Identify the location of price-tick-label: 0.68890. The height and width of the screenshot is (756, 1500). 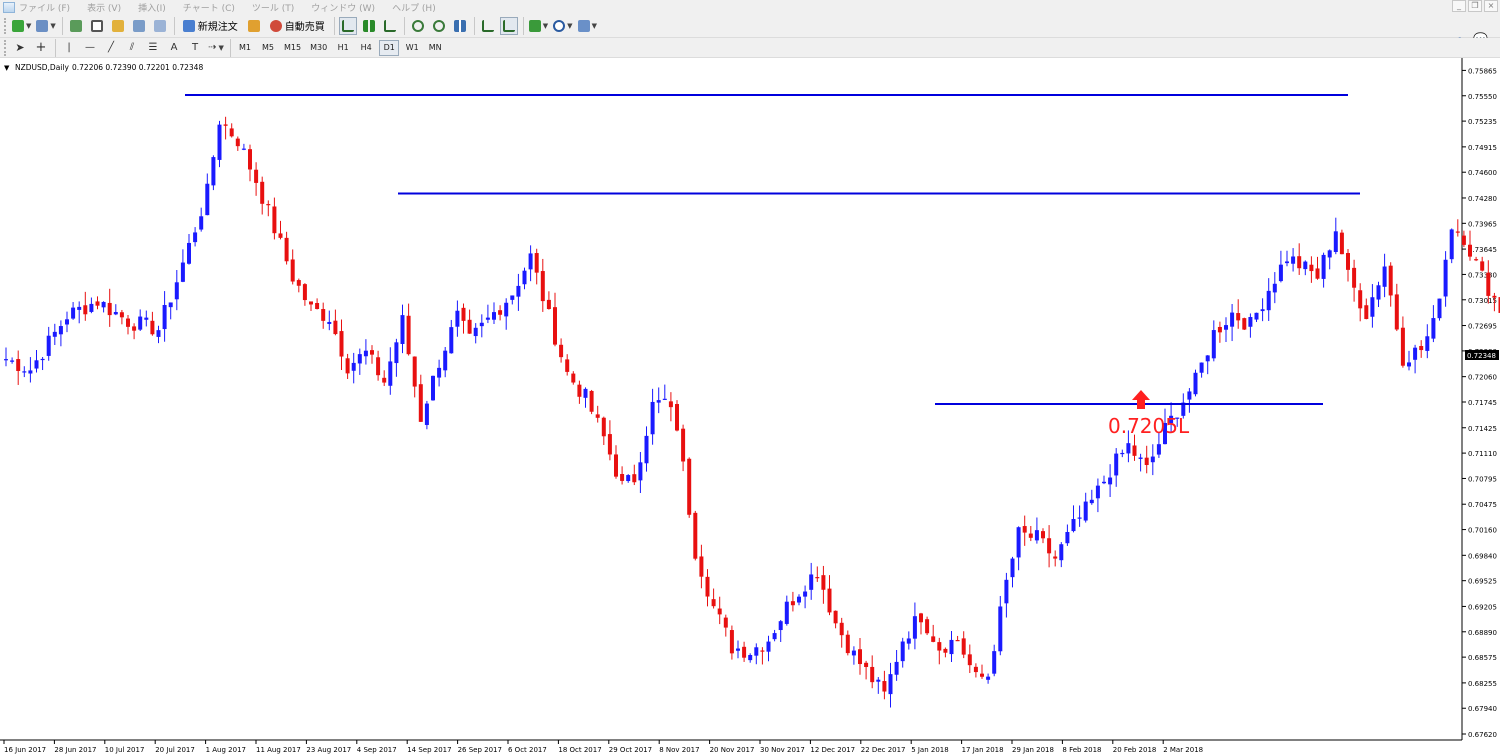
(1482, 633).